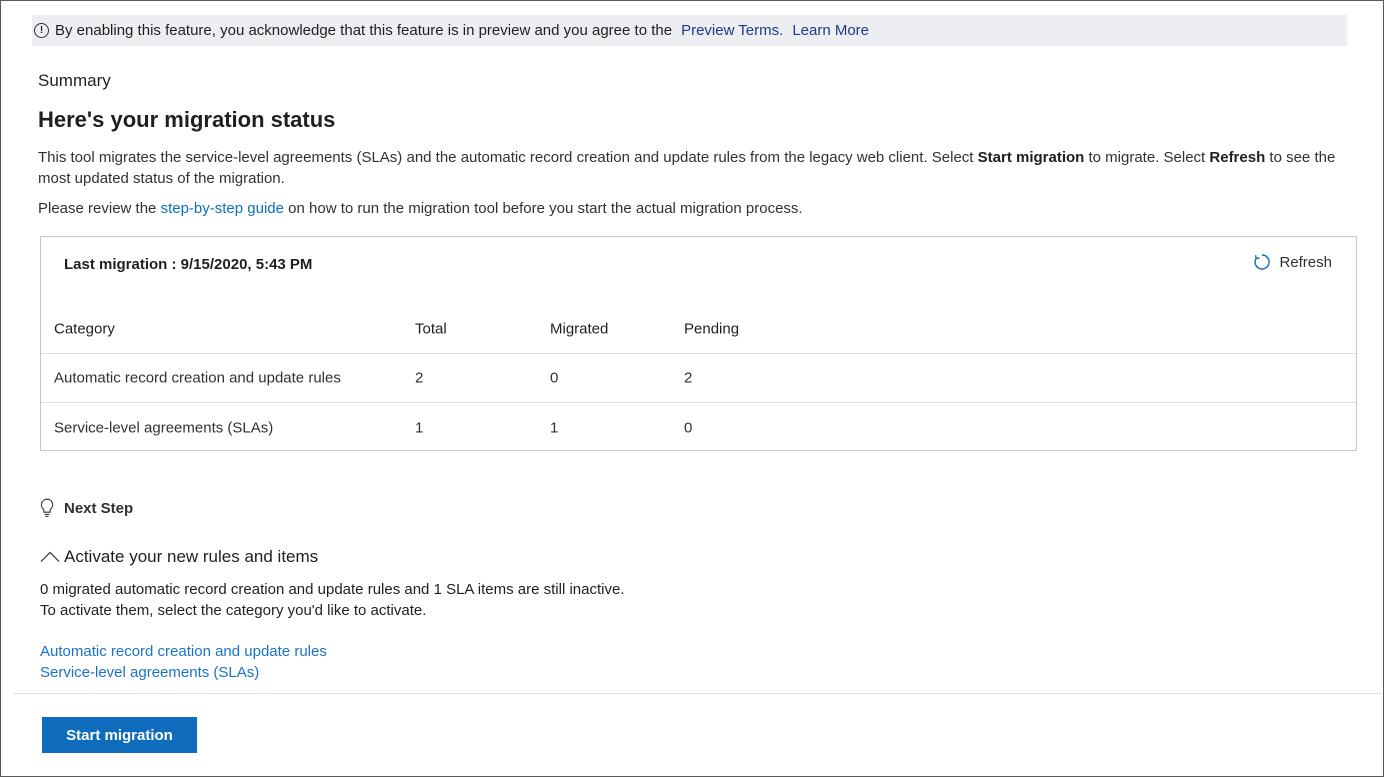 The width and height of the screenshot is (1384, 777). What do you see at coordinates (1237, 157) in the screenshot?
I see `description-refresh: Refresh` at bounding box center [1237, 157].